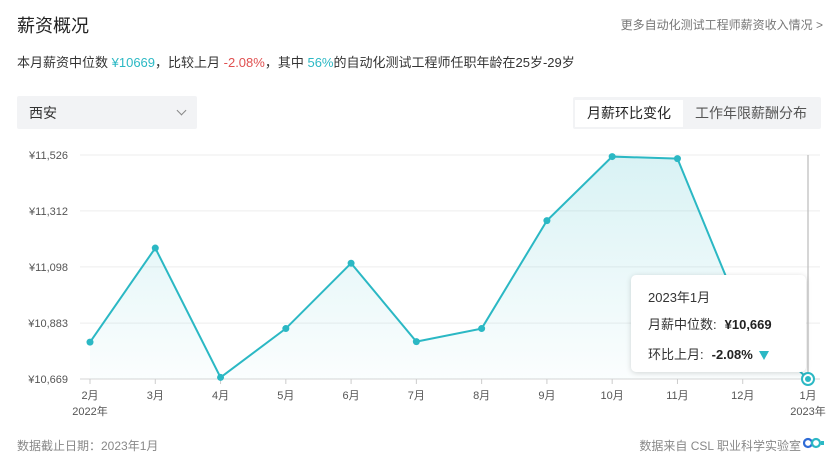  I want to click on x-tick-label: 2月, so click(89, 396).